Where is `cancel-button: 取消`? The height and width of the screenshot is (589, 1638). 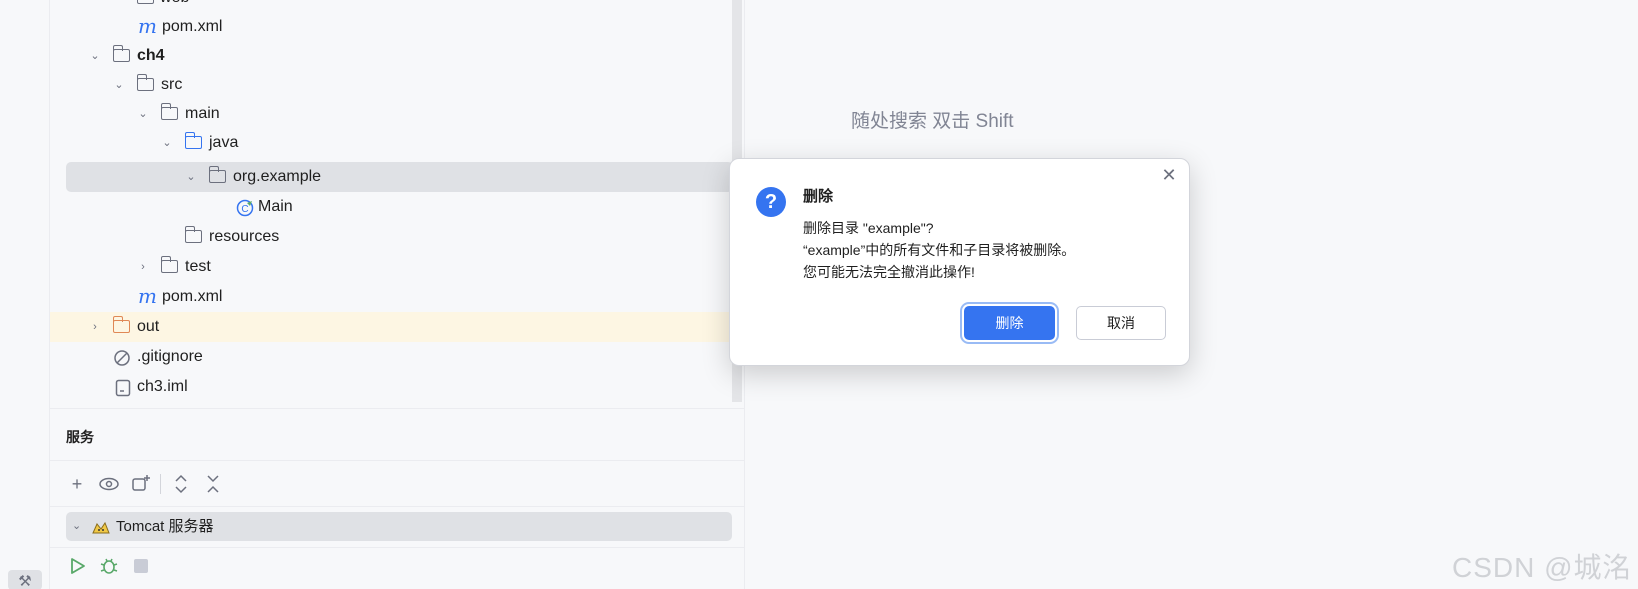
cancel-button: 取消 is located at coordinates (1121, 323).